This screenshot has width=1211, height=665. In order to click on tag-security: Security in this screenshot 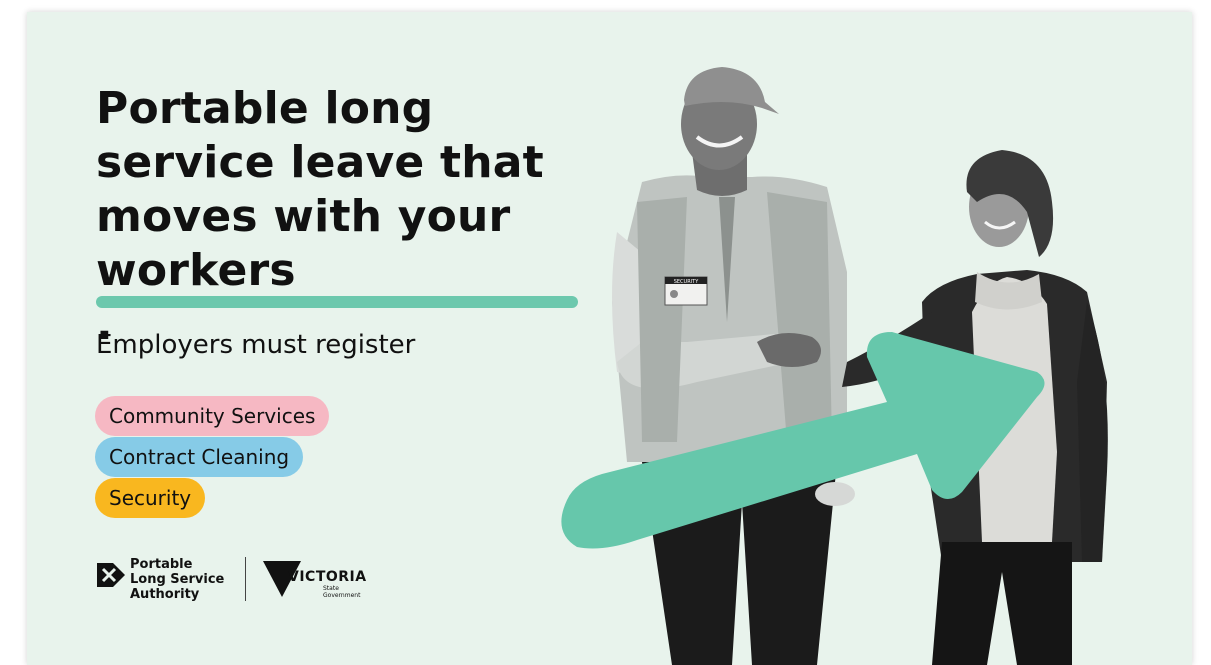, I will do `click(150, 498)`.